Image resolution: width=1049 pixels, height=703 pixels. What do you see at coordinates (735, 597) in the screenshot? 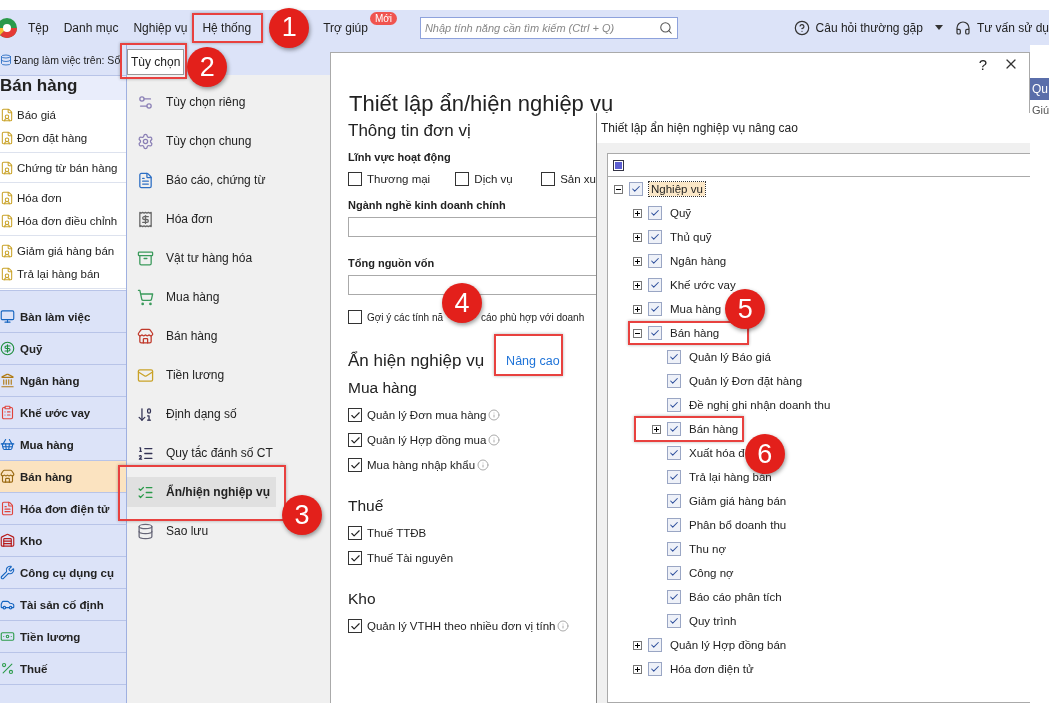
I see `tree-item: Báo cáo phân tích` at bounding box center [735, 597].